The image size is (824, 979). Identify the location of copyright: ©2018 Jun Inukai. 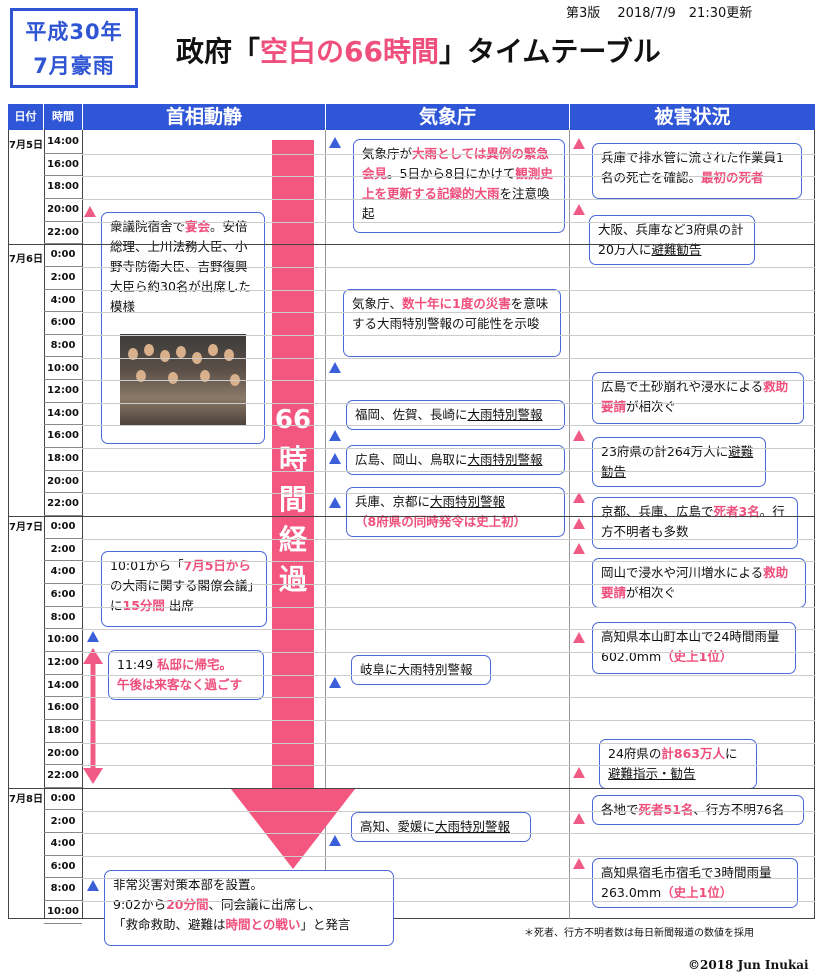
(748, 965).